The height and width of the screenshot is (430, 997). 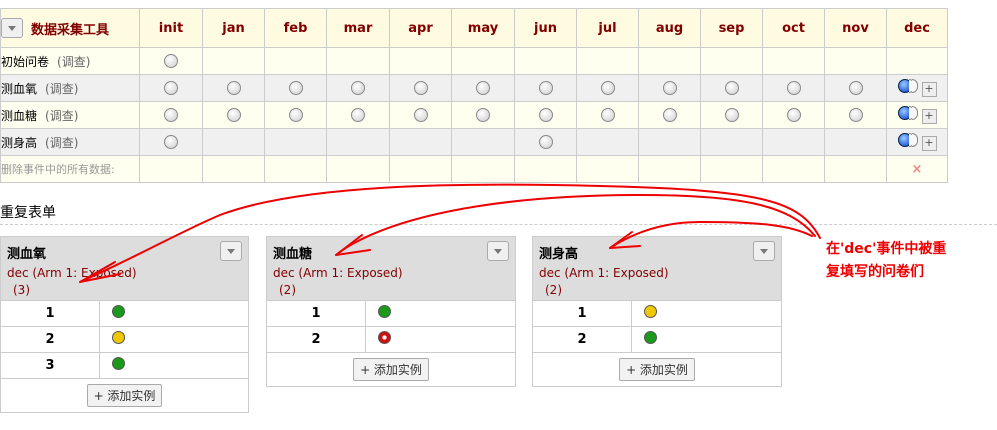 I want to click on card-count: (2), so click(x=553, y=290).